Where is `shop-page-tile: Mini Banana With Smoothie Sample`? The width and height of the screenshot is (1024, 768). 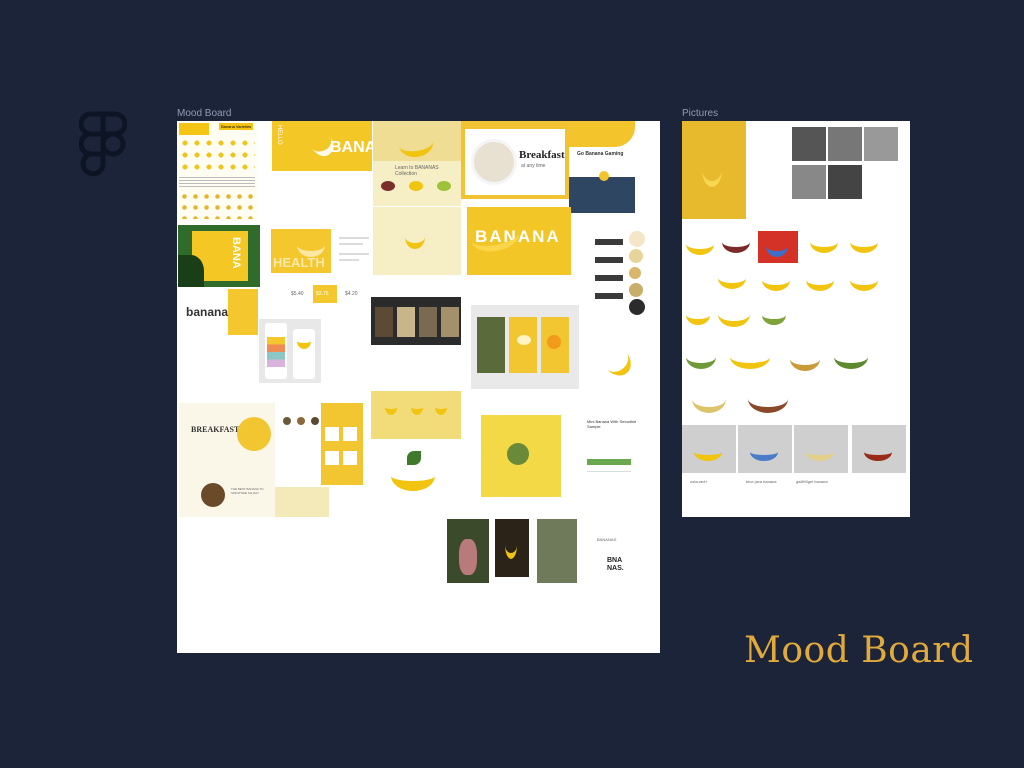
shop-page-tile: Mini Banana With Smoothie Sample is located at coordinates (561, 453).